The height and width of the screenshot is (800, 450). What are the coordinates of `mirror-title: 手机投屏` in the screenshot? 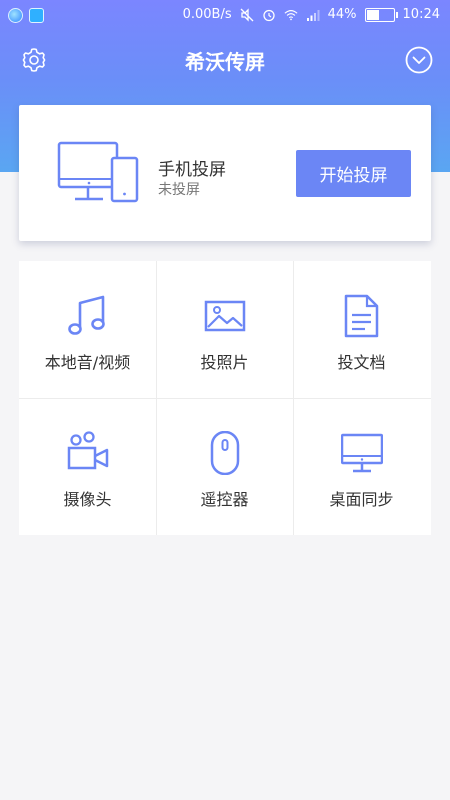 It's located at (192, 170).